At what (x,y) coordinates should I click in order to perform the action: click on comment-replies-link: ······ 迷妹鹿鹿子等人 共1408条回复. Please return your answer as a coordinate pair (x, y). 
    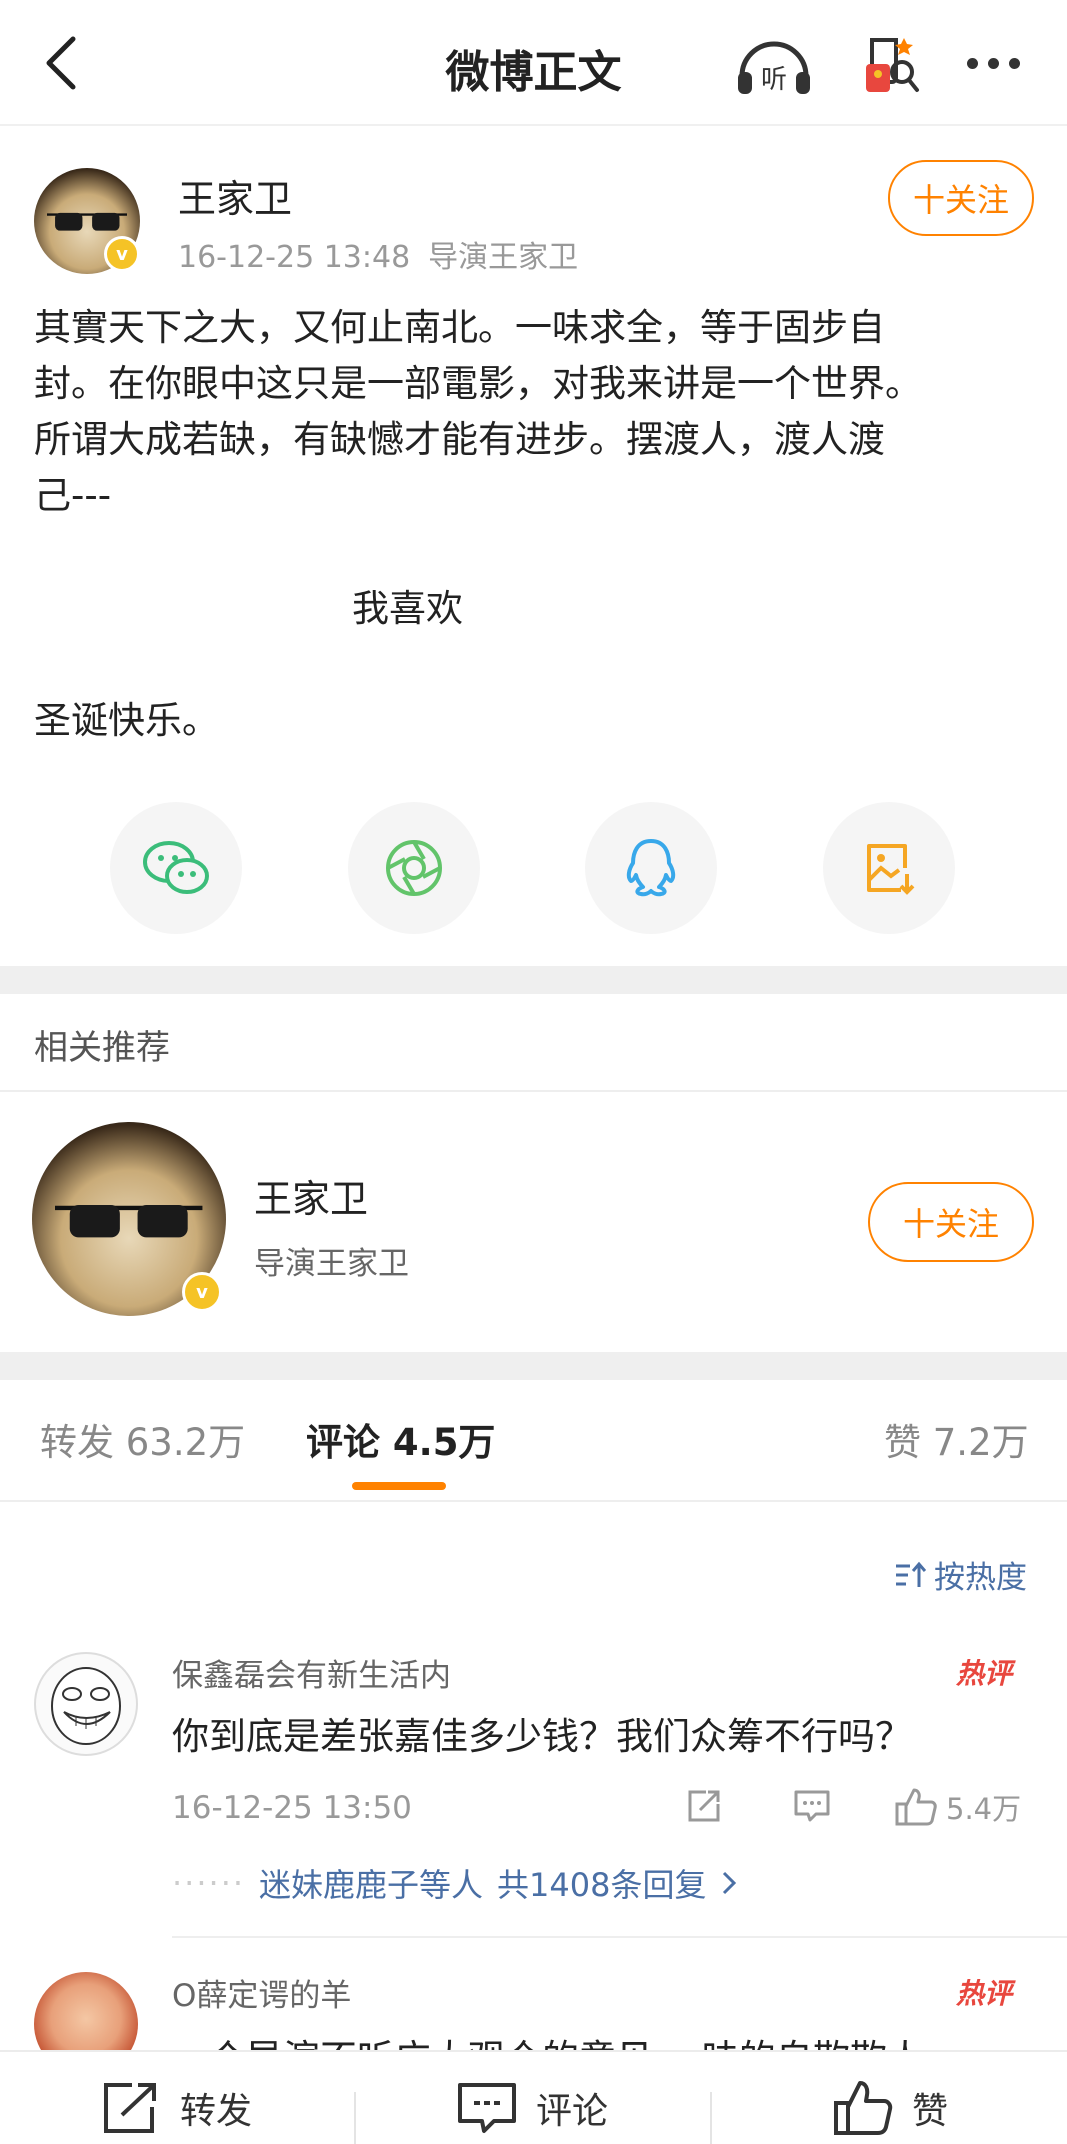
    Looking at the image, I should click on (454, 1883).